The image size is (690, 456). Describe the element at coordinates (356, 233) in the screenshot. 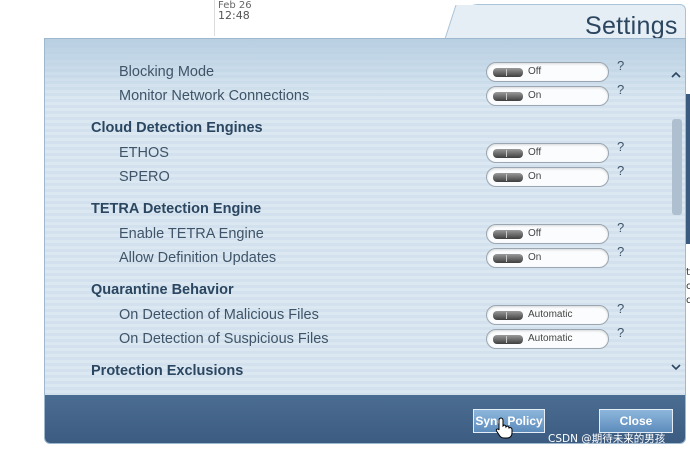

I see `setting-row-enable-tetra: Enable TETRA Engine Off ?` at that location.